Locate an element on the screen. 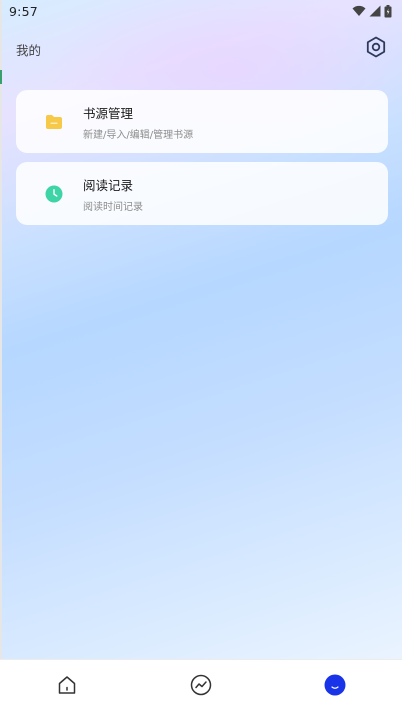 The image size is (402, 713). page-header: 我的 is located at coordinates (201, 49).